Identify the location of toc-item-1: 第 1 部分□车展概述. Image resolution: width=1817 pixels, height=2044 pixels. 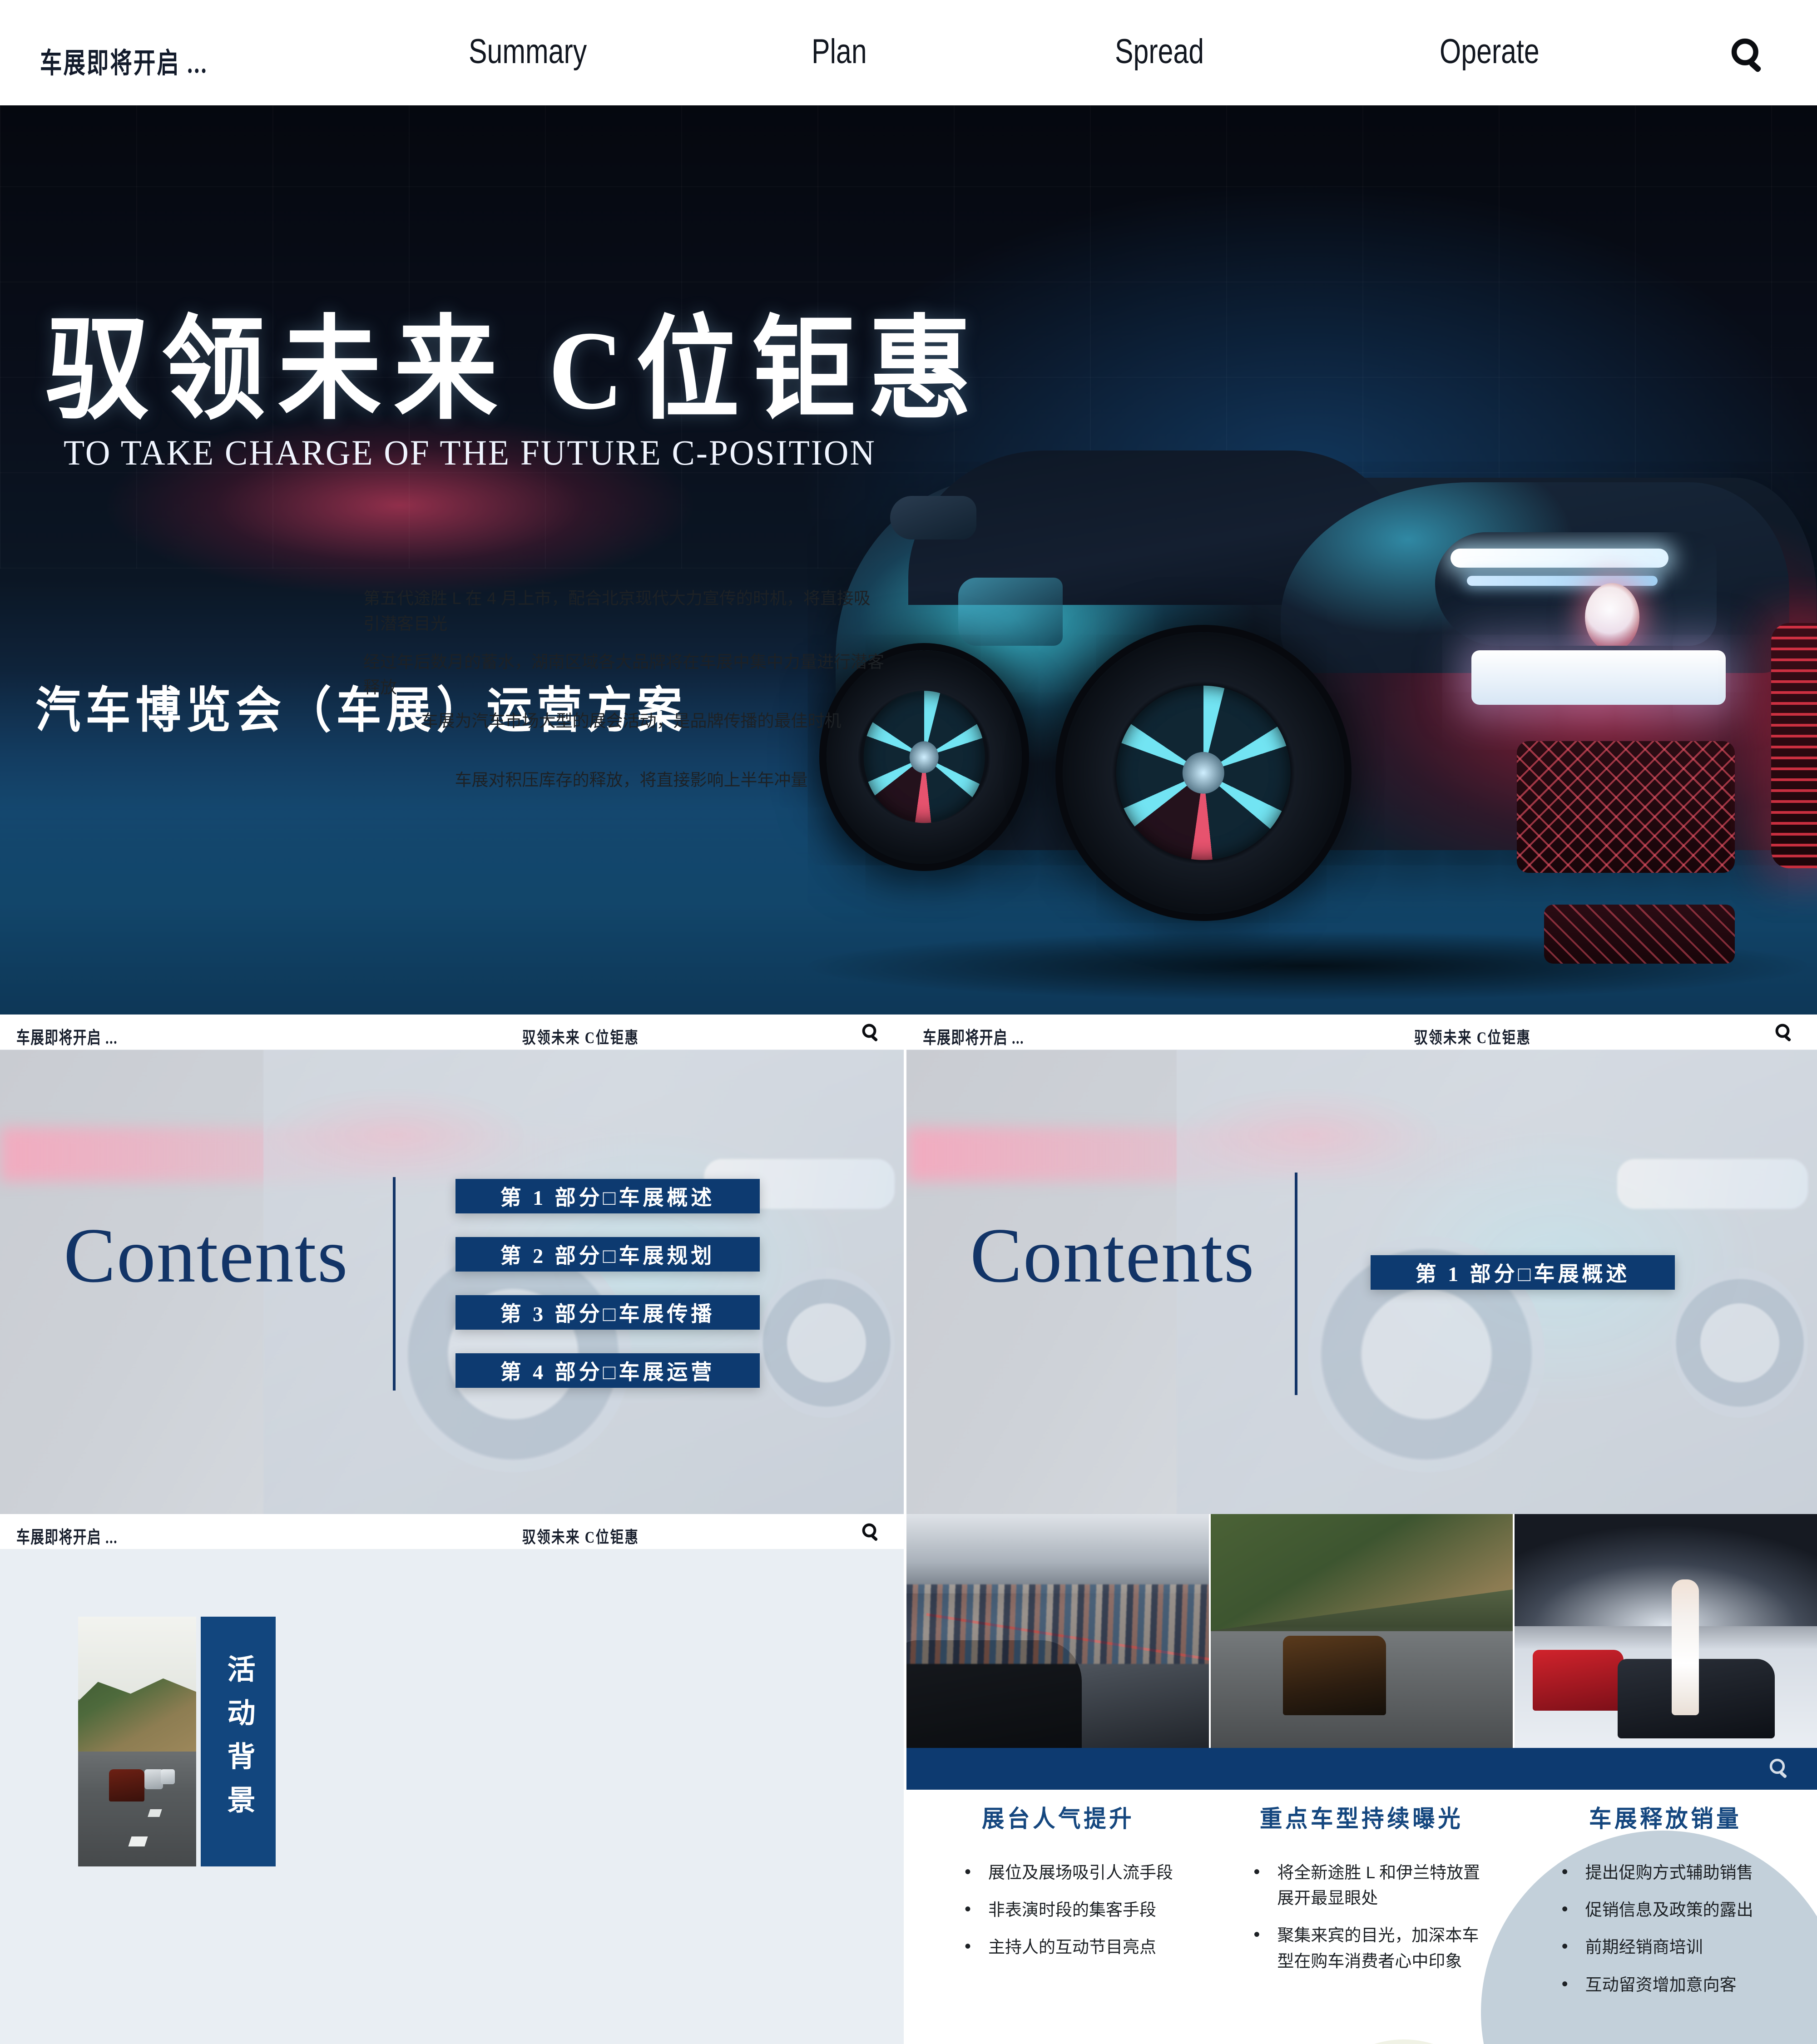
(607, 1196).